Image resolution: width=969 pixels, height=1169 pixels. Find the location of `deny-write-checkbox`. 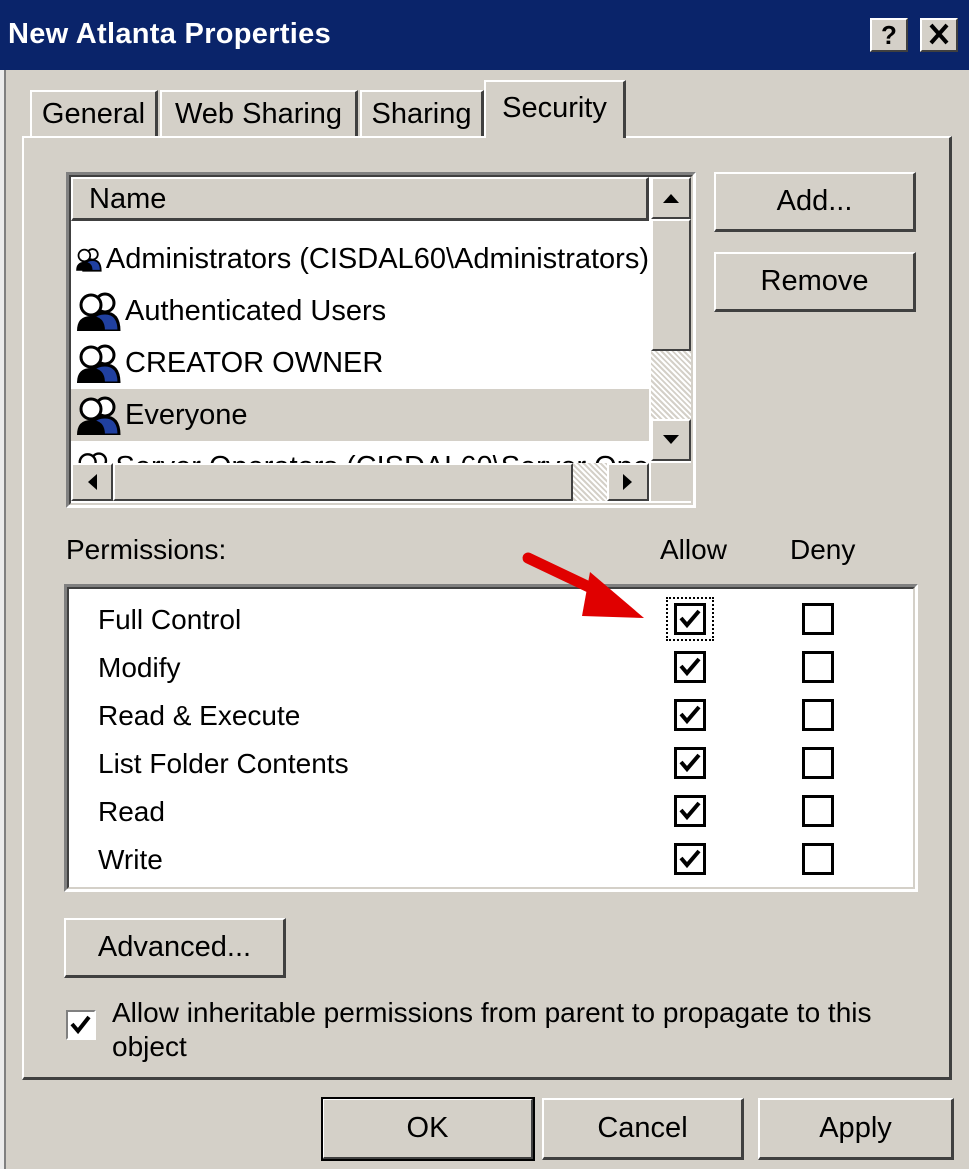

deny-write-checkbox is located at coordinates (818, 859).